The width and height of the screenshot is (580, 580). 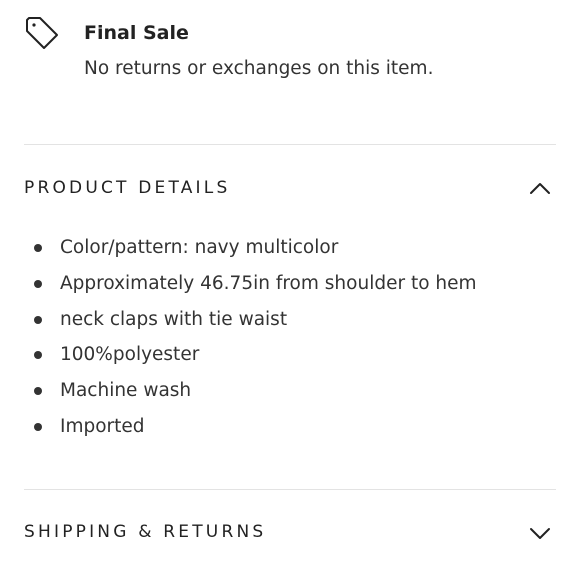 I want to click on list-item: neck claps with tie waist, so click(x=290, y=320).